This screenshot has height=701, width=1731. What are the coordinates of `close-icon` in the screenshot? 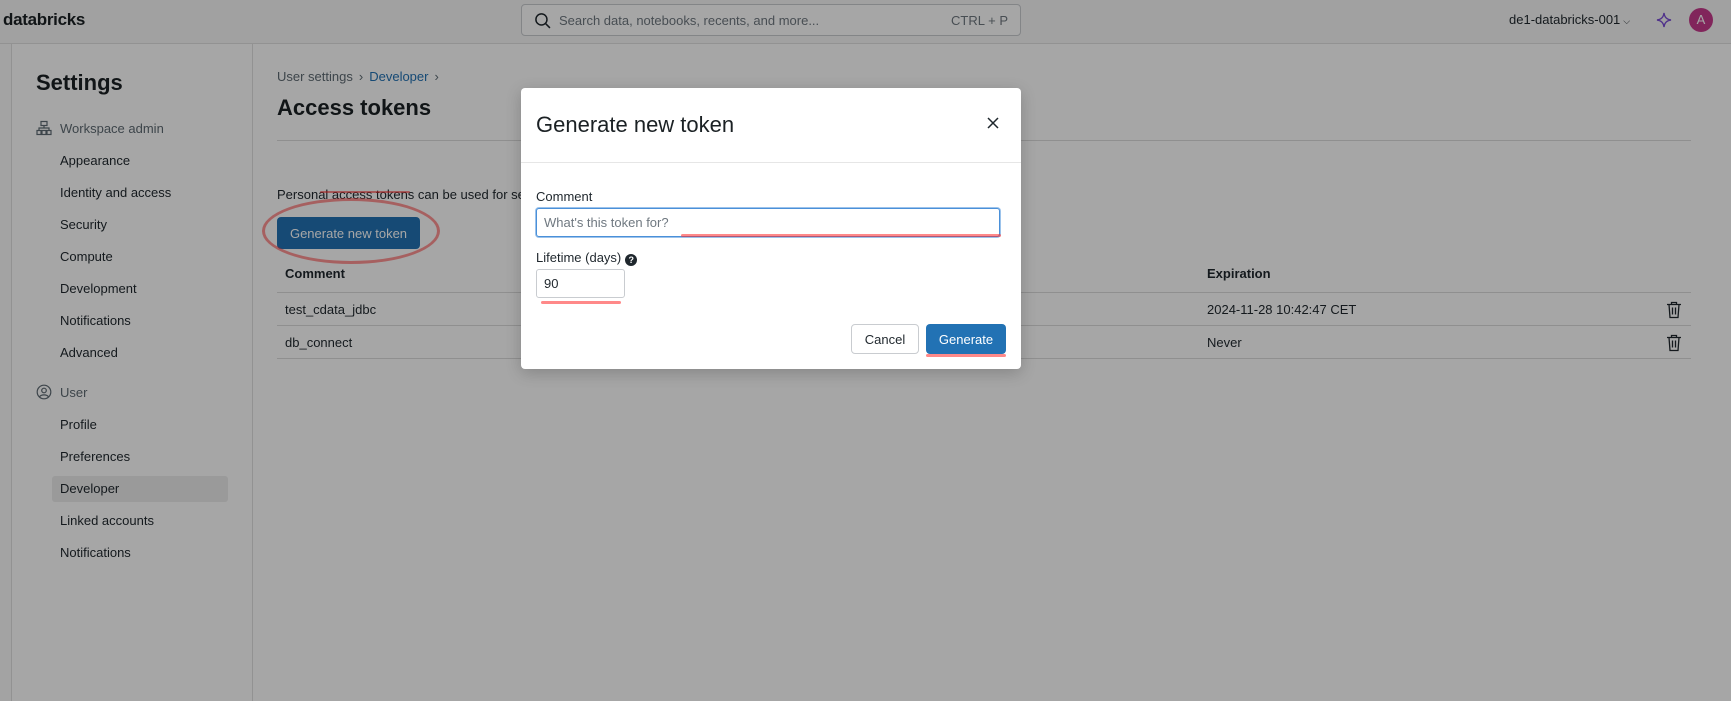 It's located at (993, 123).